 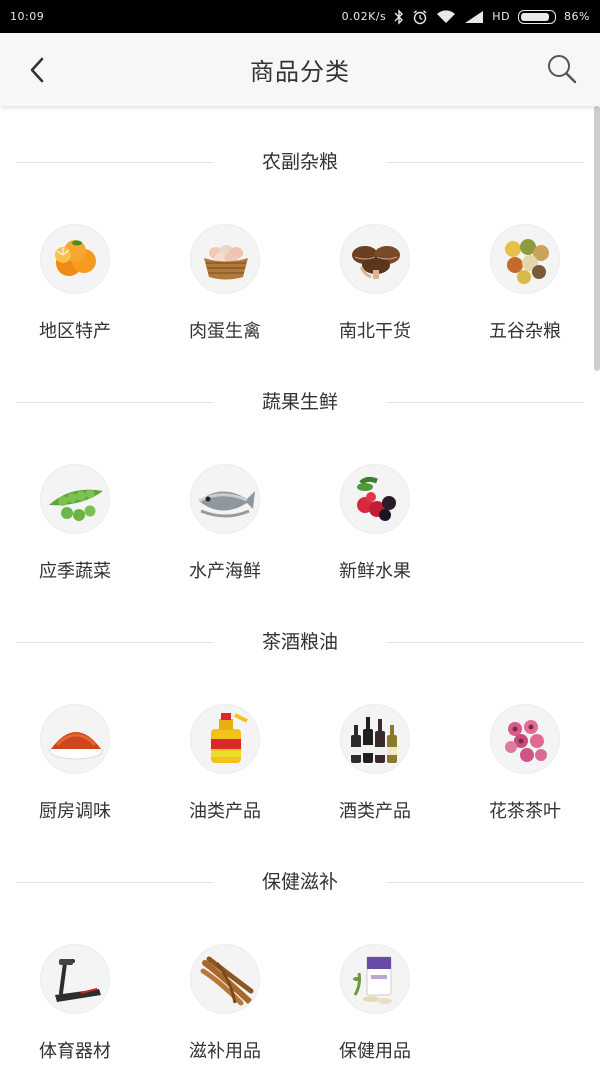 I want to click on category-label: 滋补用品, so click(x=225, y=1051).